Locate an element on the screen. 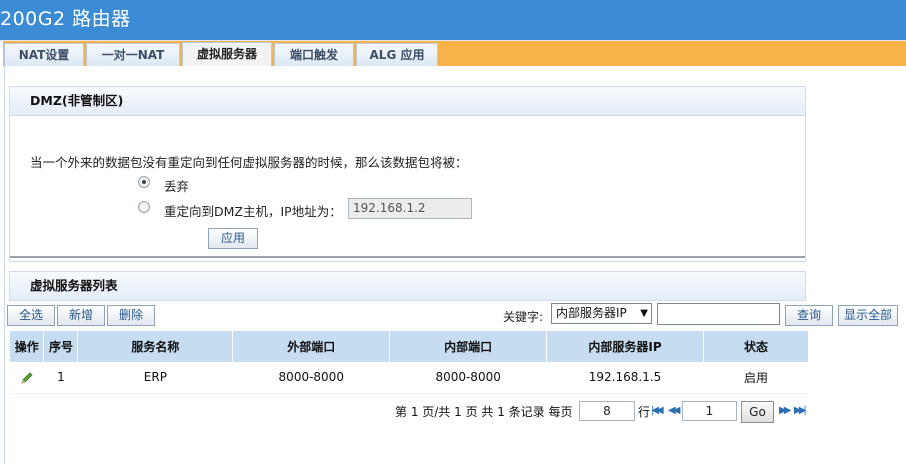  discard-label: 丢弃 is located at coordinates (177, 186).